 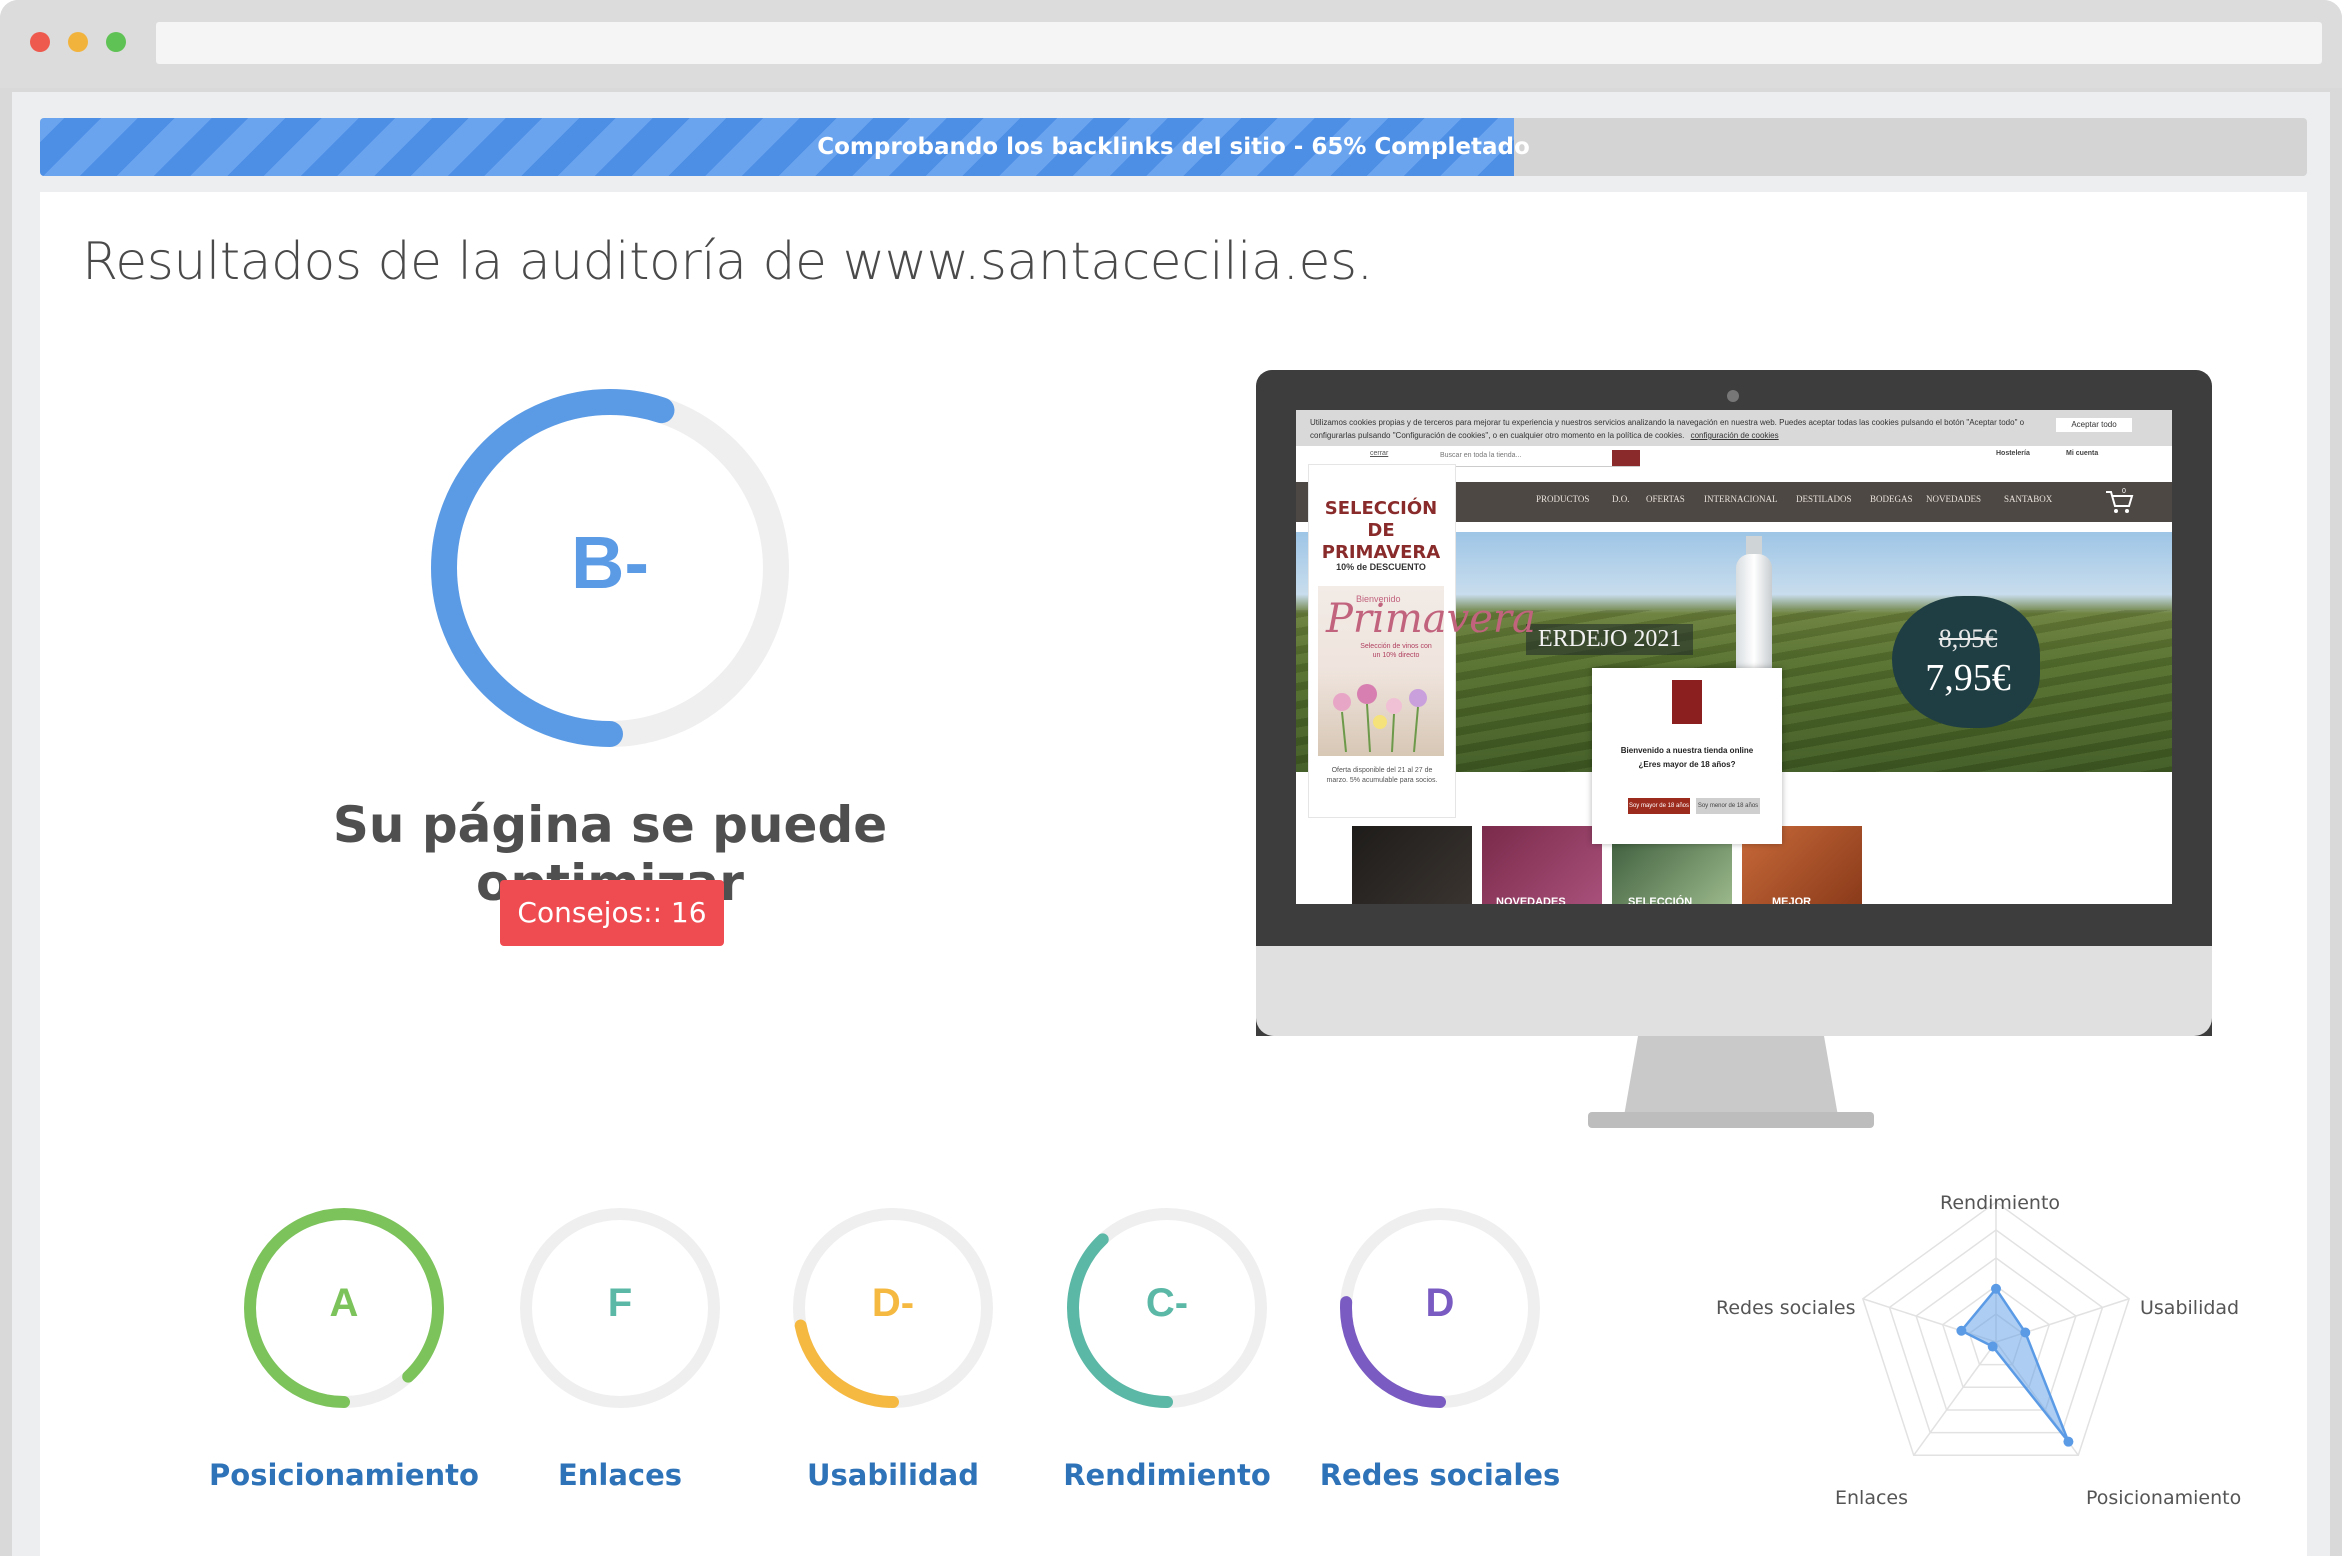 What do you see at coordinates (2094, 425) in the screenshot?
I see `accept-cookies-button: Aceptar todo` at bounding box center [2094, 425].